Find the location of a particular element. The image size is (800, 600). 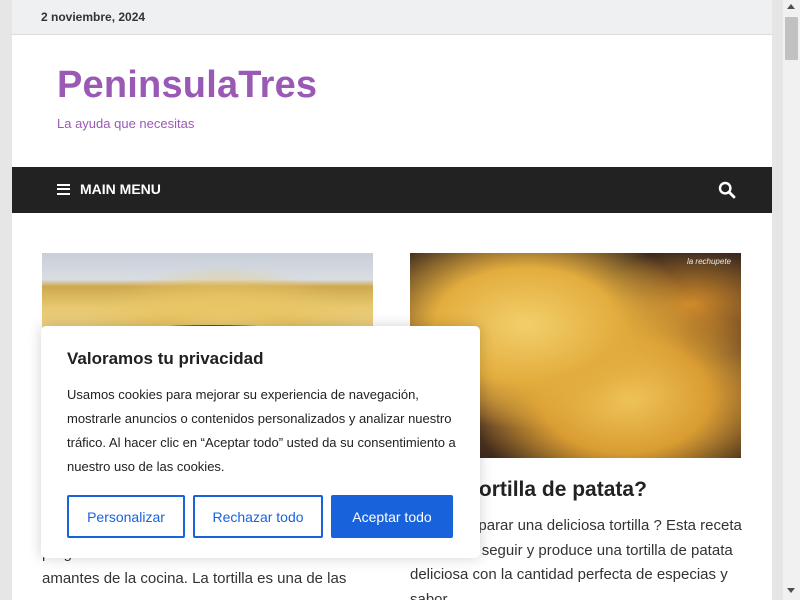

current-date: 2 noviembre, 2024 is located at coordinates (93, 17).